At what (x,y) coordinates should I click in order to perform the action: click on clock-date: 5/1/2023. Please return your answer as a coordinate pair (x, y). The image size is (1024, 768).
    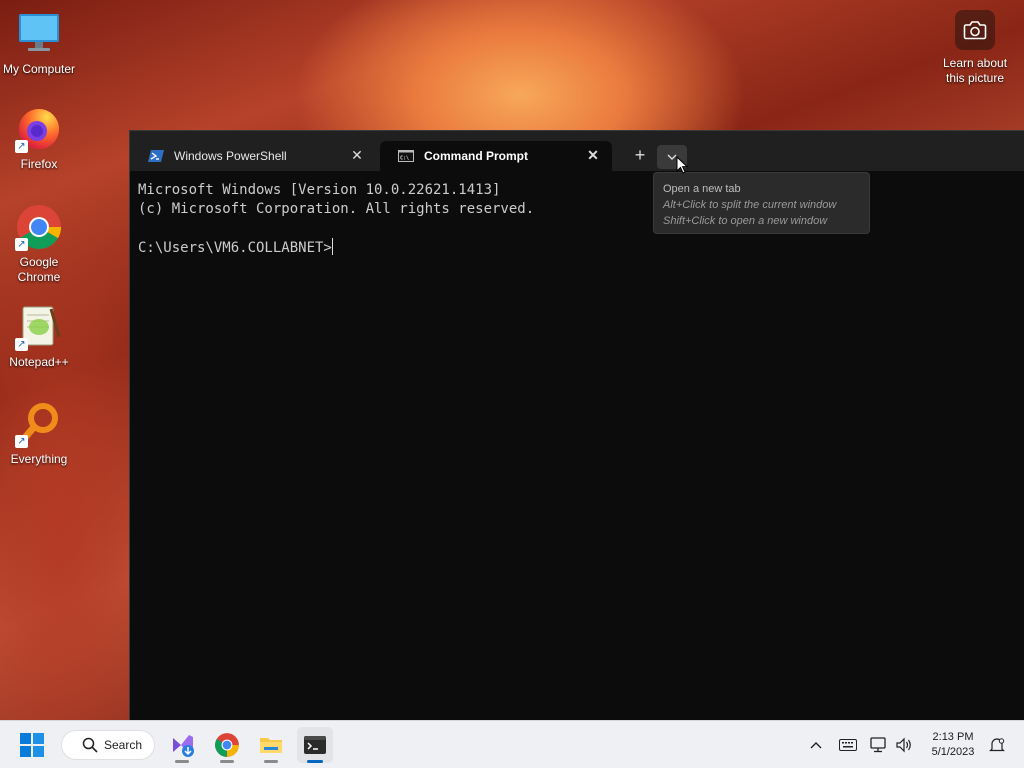
    Looking at the image, I should click on (953, 752).